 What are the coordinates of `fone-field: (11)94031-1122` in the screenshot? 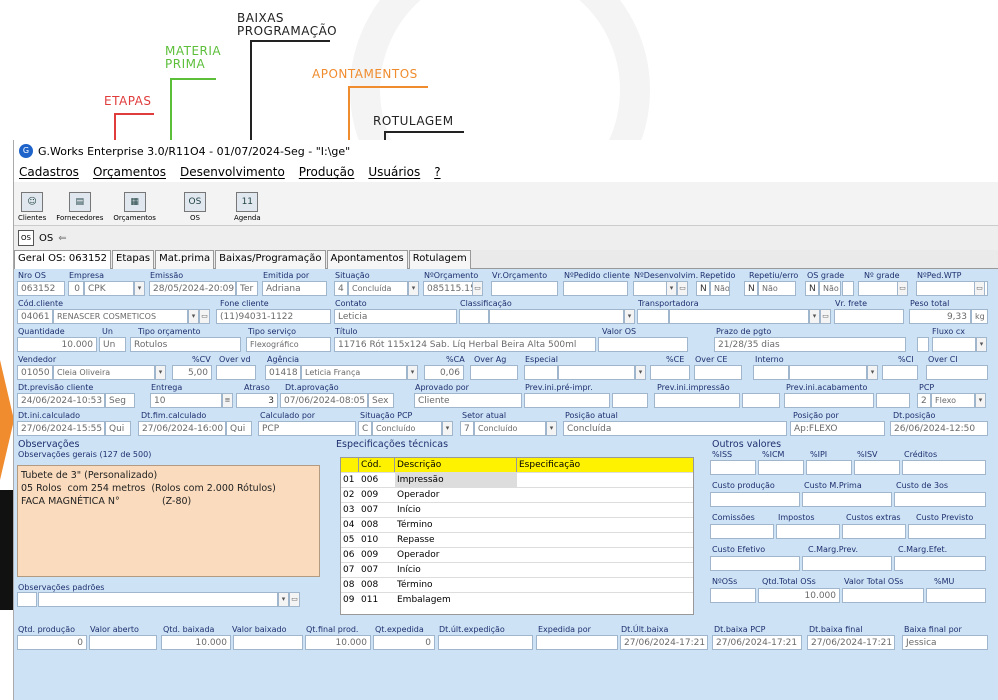 It's located at (273, 316).